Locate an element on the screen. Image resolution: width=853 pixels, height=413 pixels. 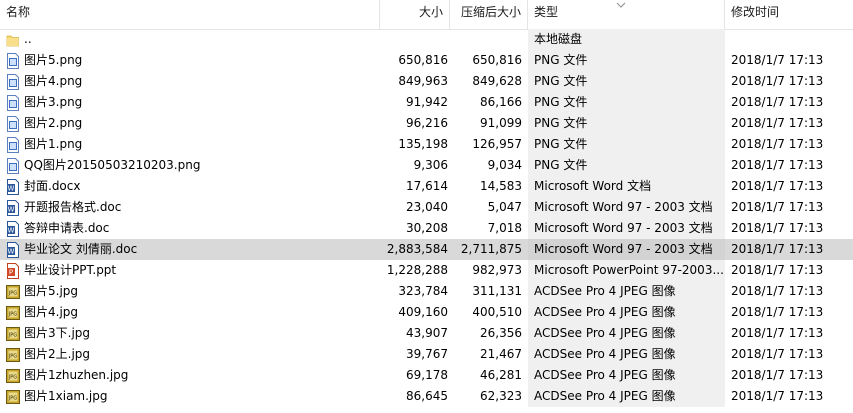
file-row: .. 本地磁盘 is located at coordinates (426, 39).